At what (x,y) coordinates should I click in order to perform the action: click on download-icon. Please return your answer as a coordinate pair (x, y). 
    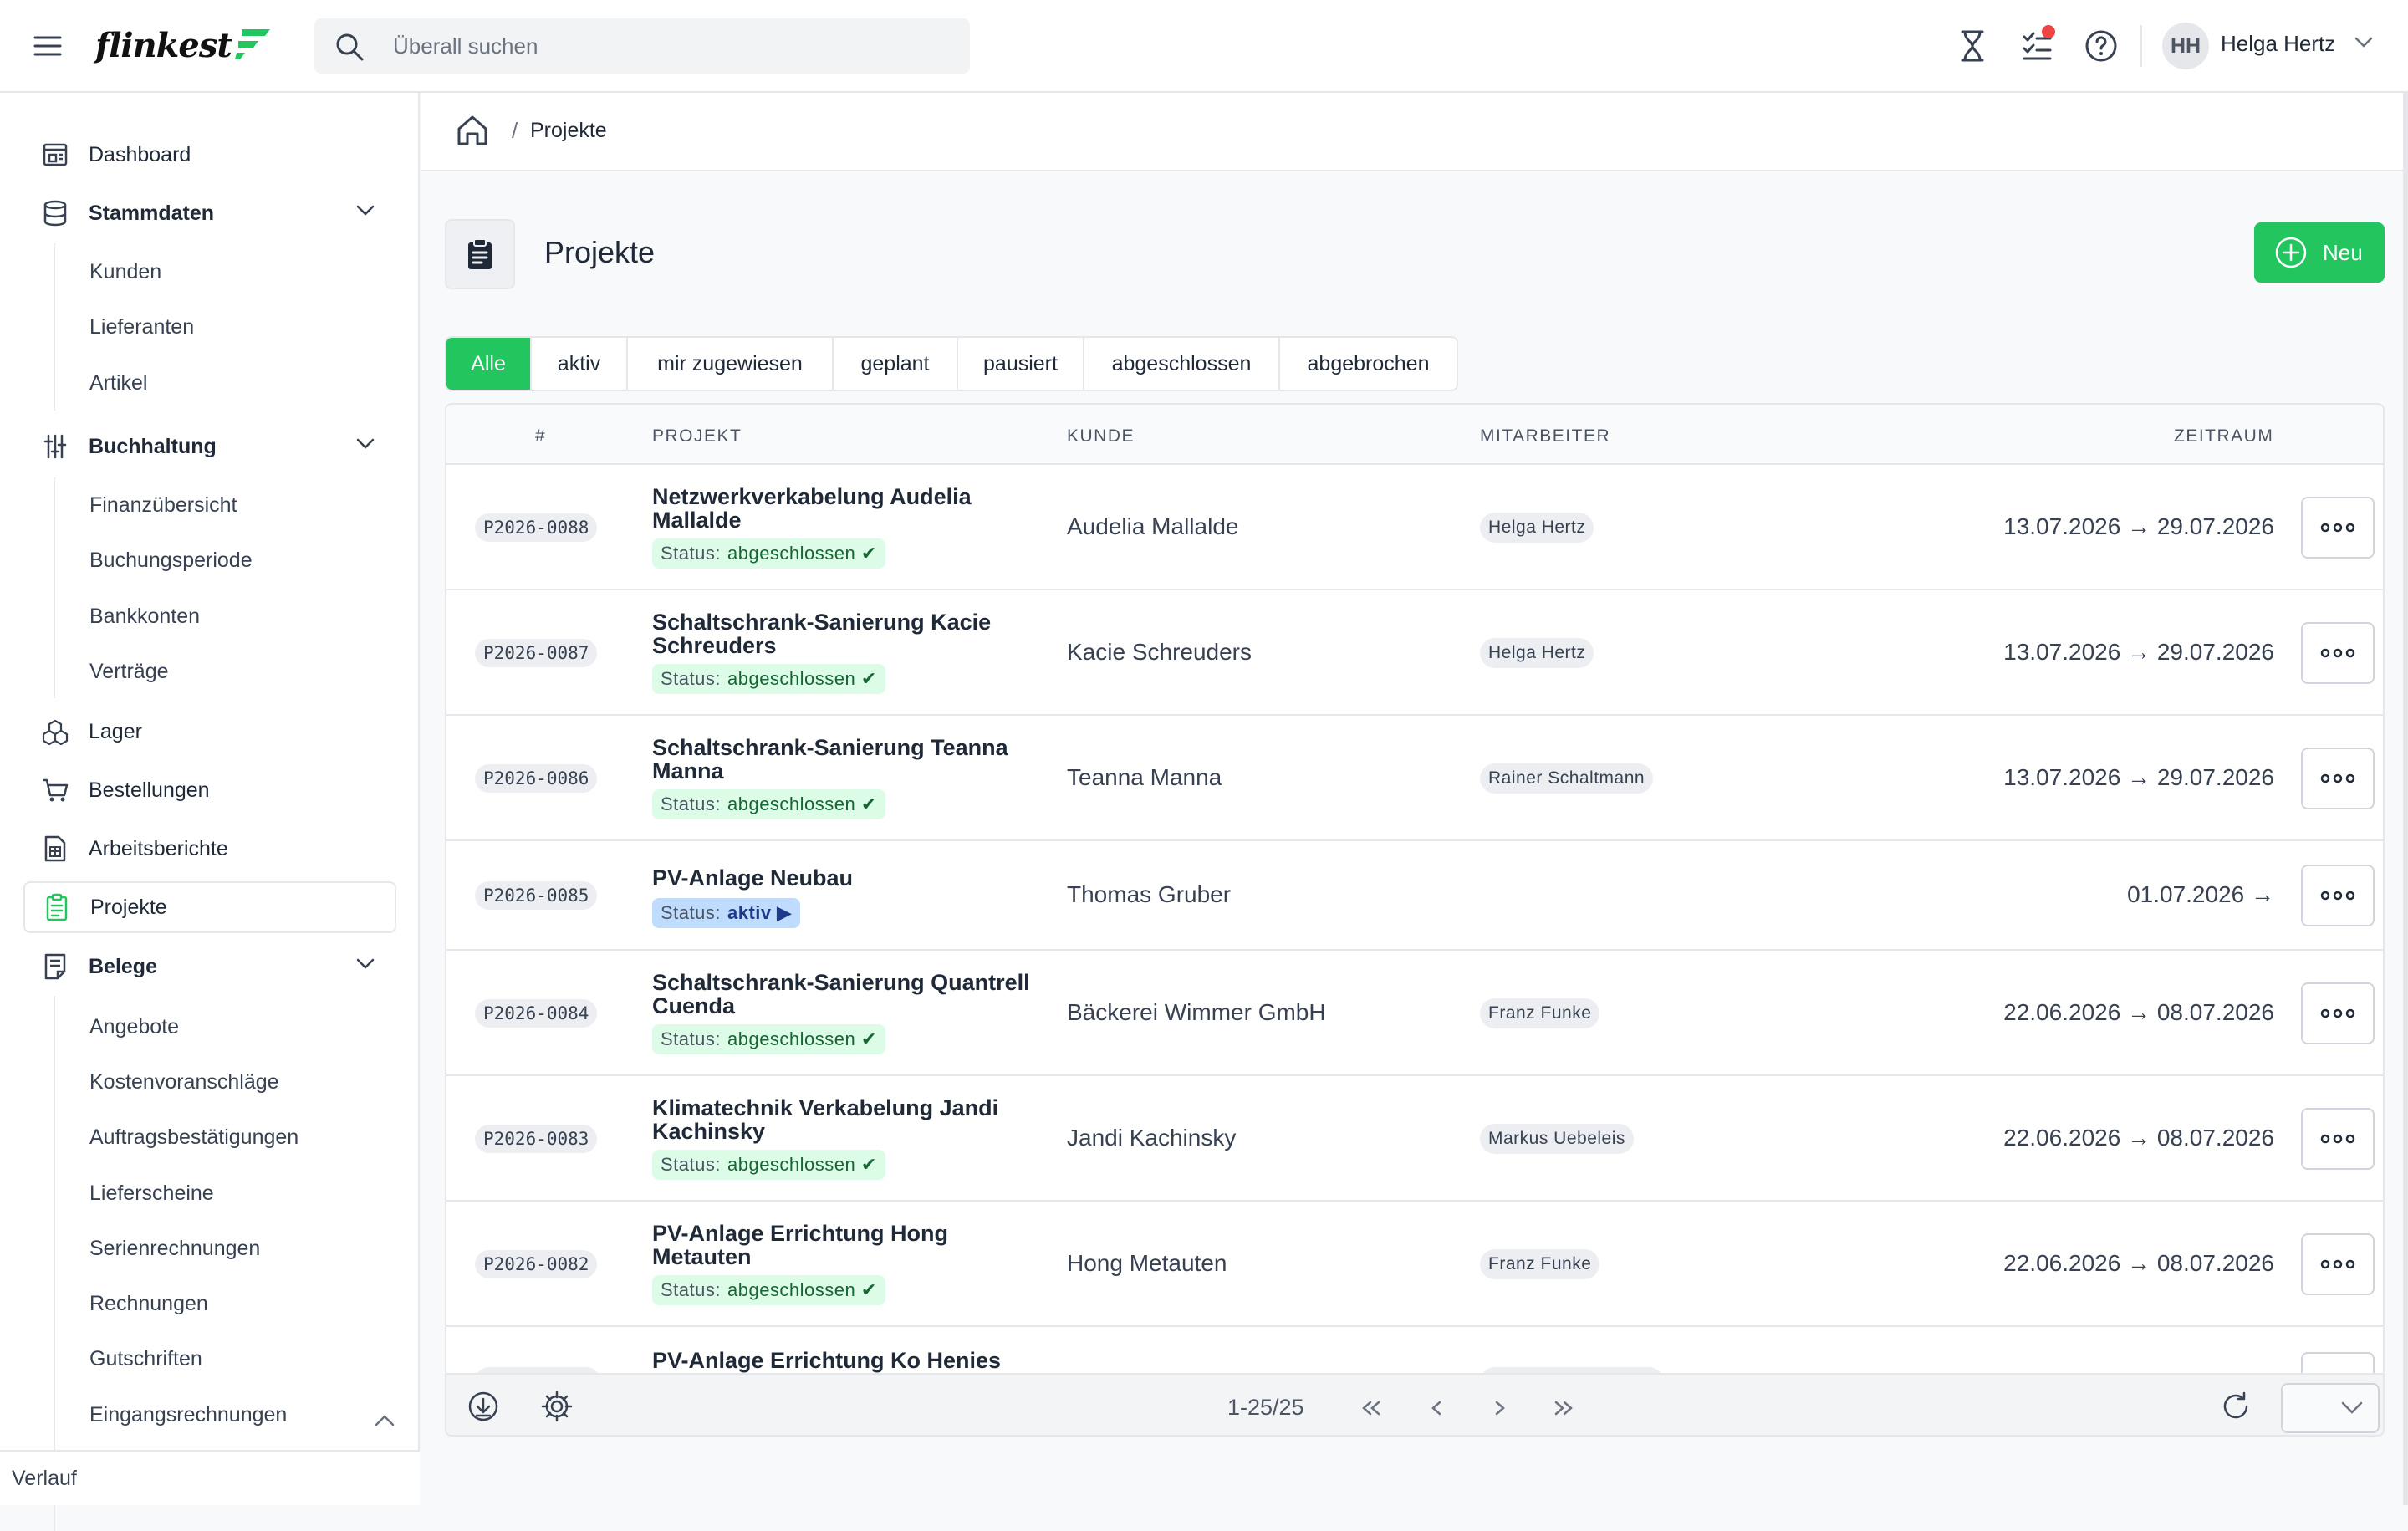
    Looking at the image, I should click on (484, 1406).